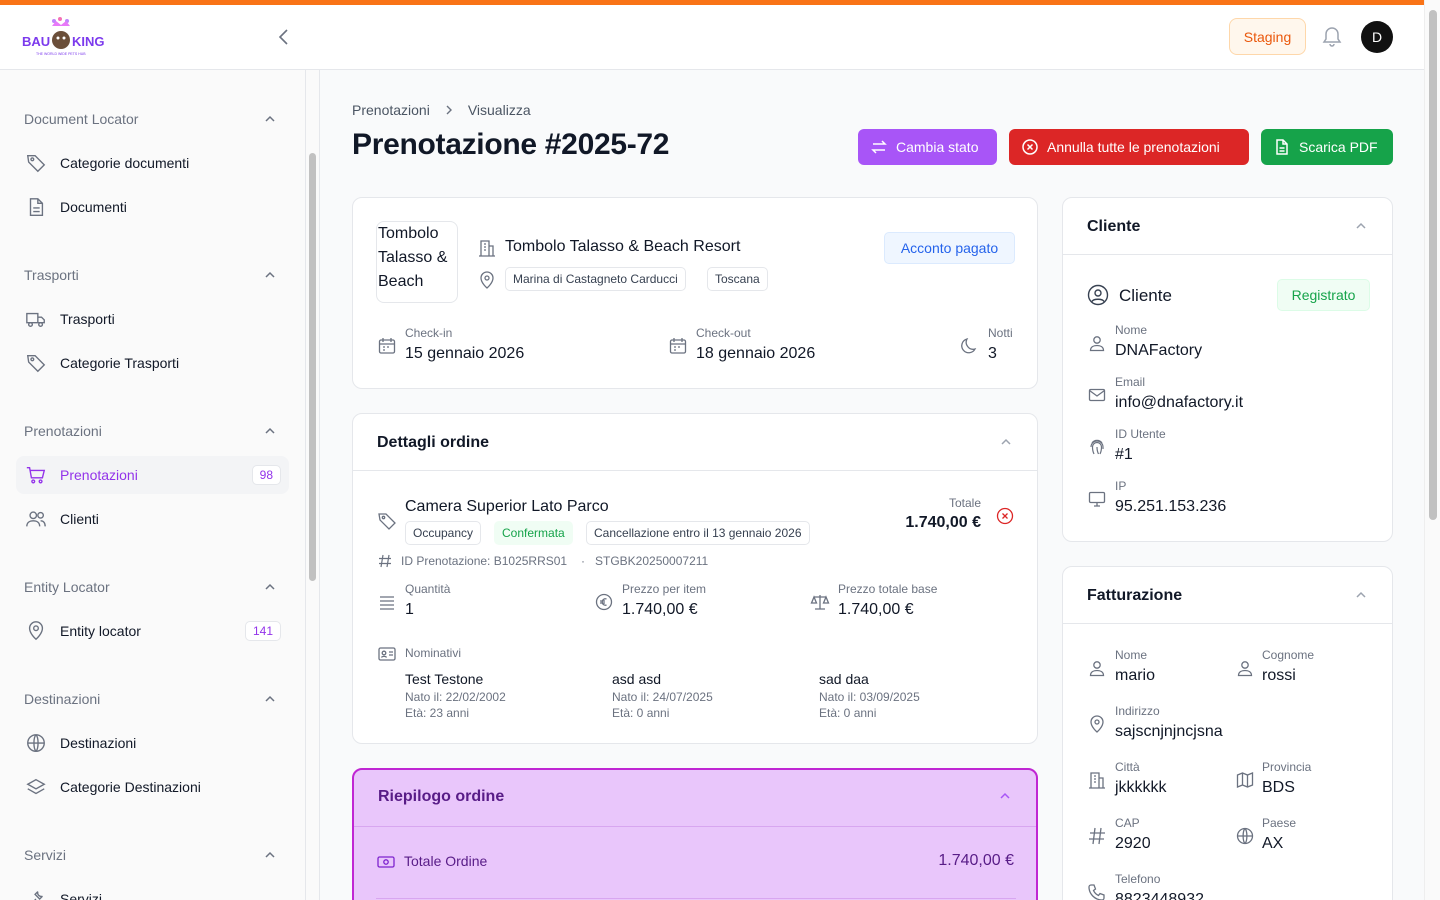  I want to click on order-details-header: Dettagli ordine, so click(695, 442).